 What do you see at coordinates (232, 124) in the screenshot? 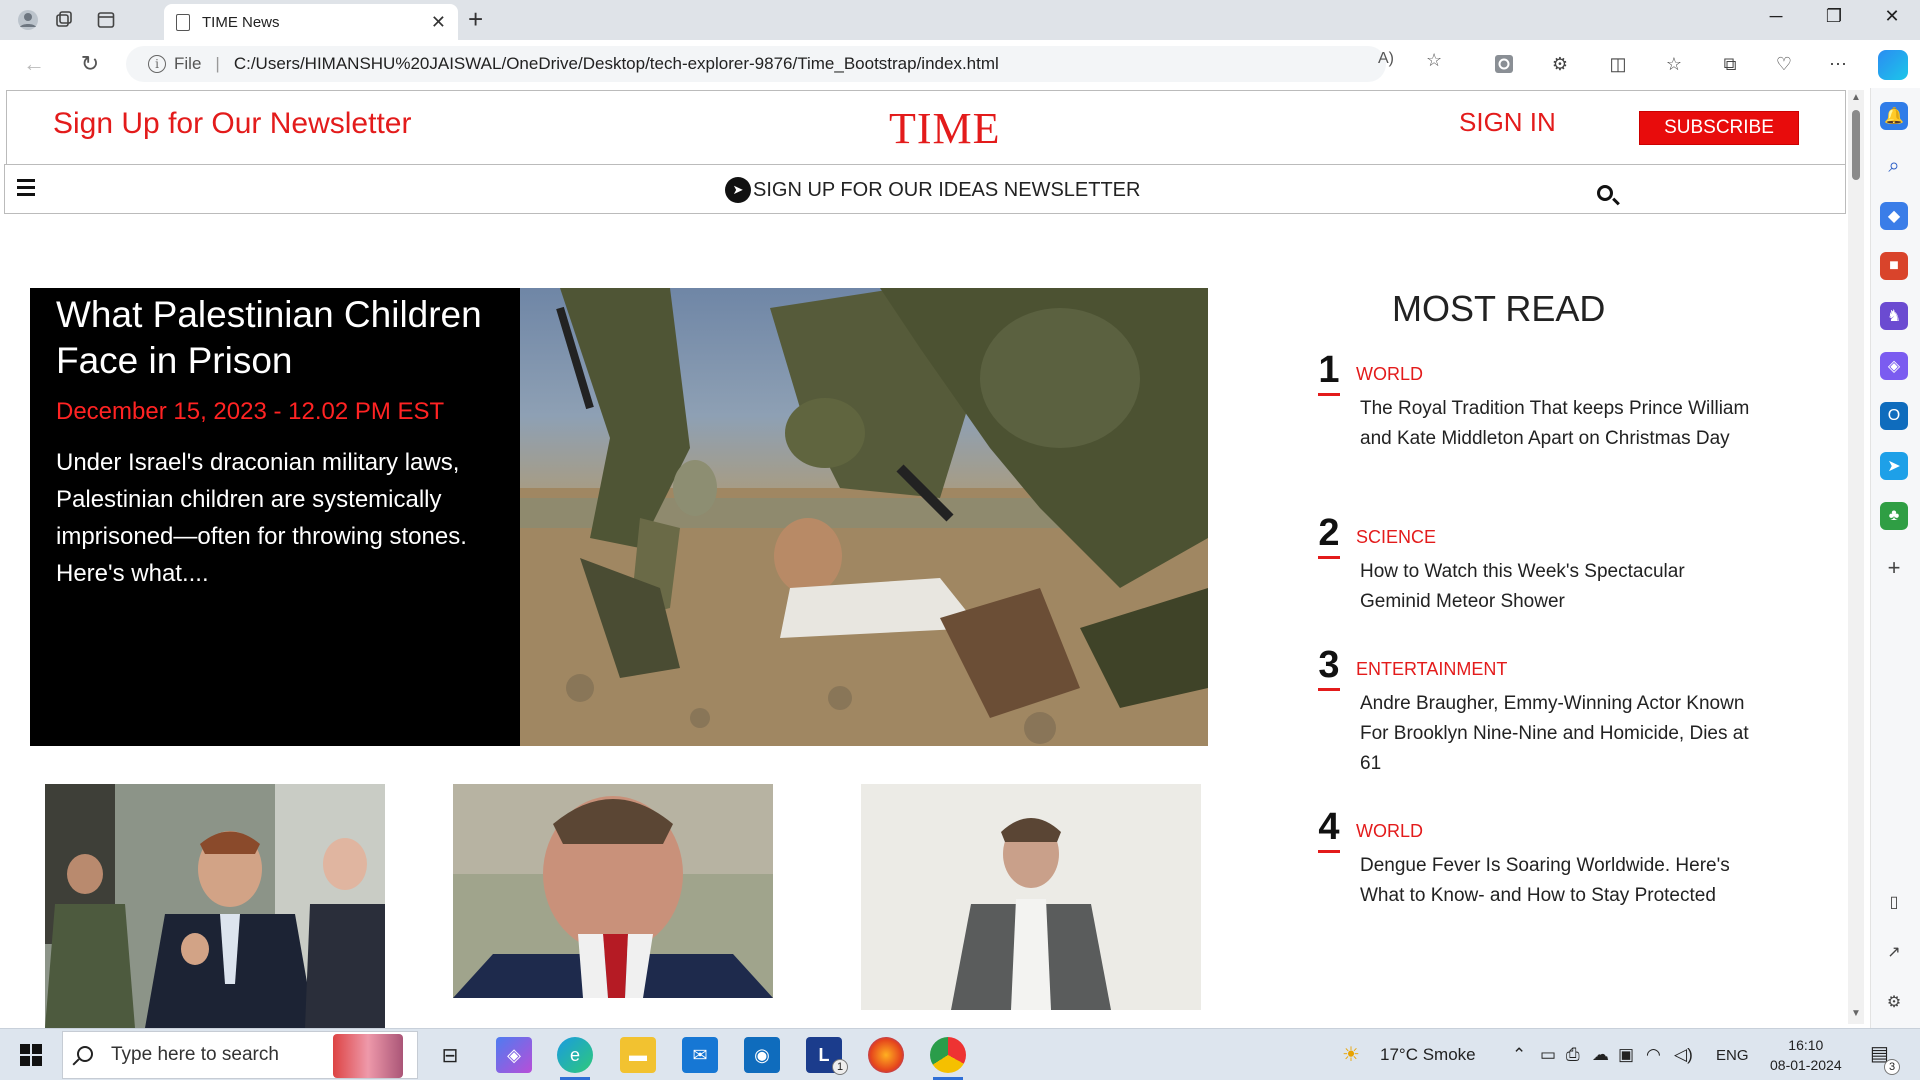
I see `newsletter-signup-link: Sign Up for Our Newsletter` at bounding box center [232, 124].